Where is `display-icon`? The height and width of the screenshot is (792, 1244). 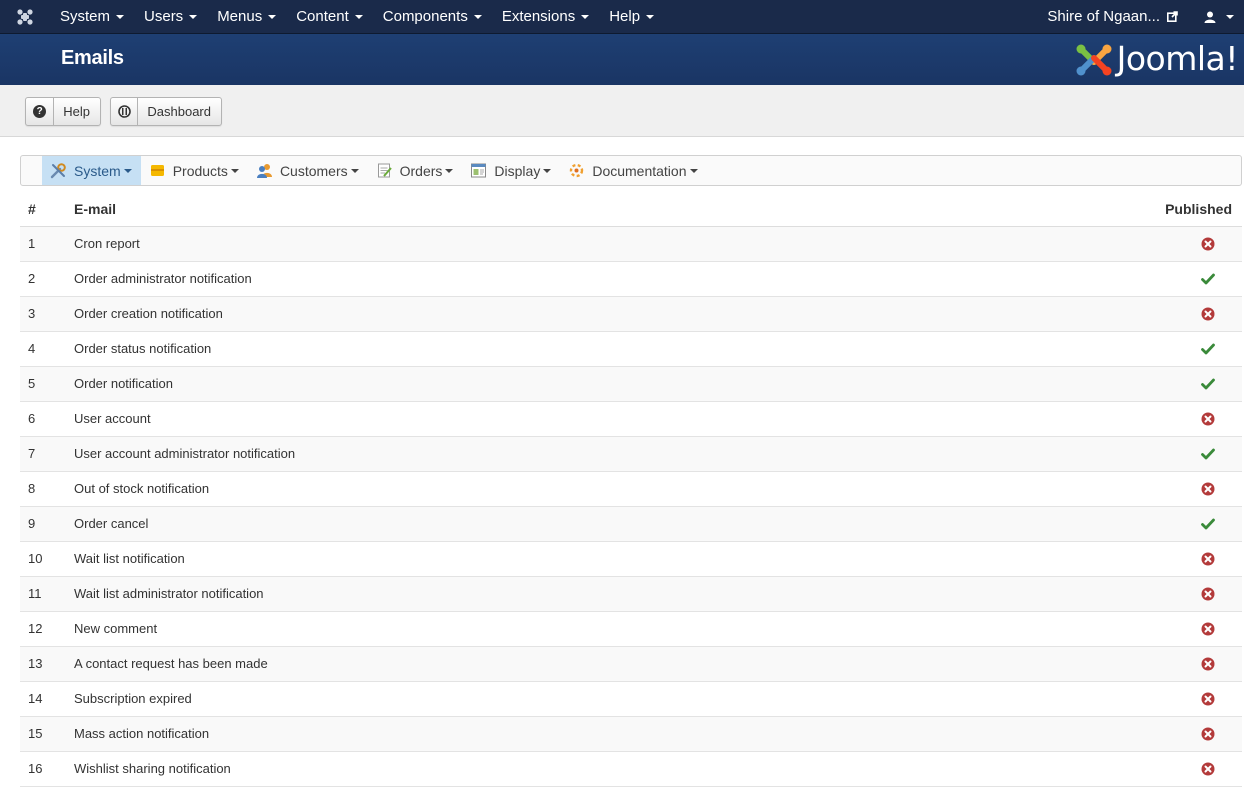
display-icon is located at coordinates (478, 170).